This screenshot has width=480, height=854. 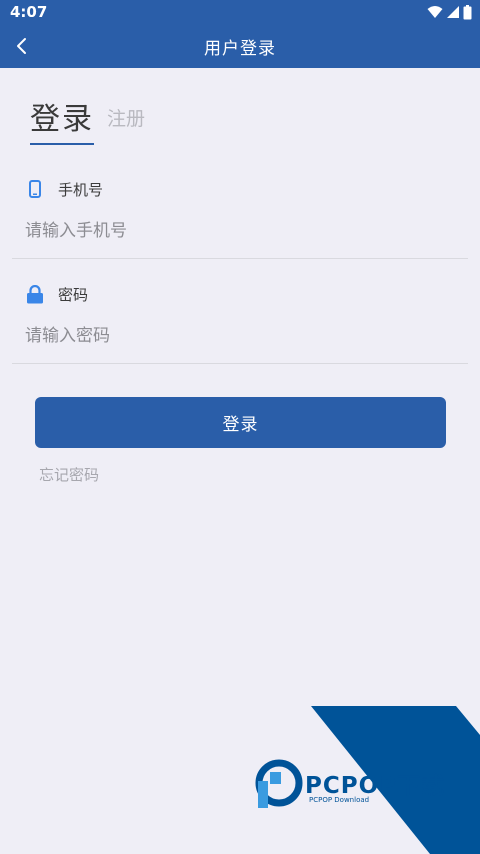 I want to click on login-button: 登录, so click(x=240, y=422).